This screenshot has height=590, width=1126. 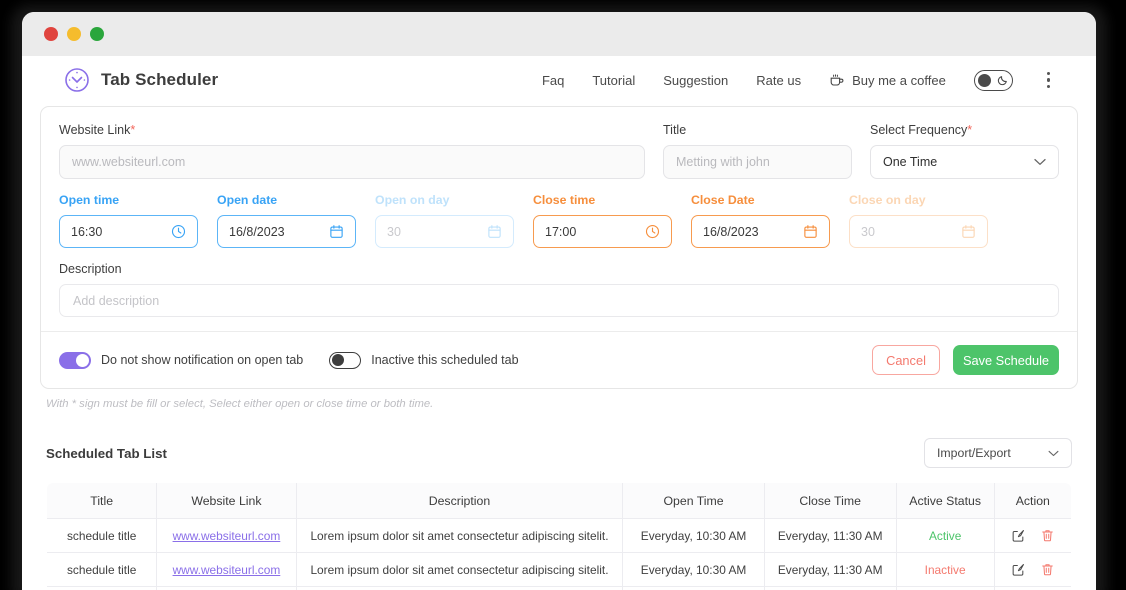 I want to click on field-open-on-day: Open on day 30, so click(x=444, y=220).